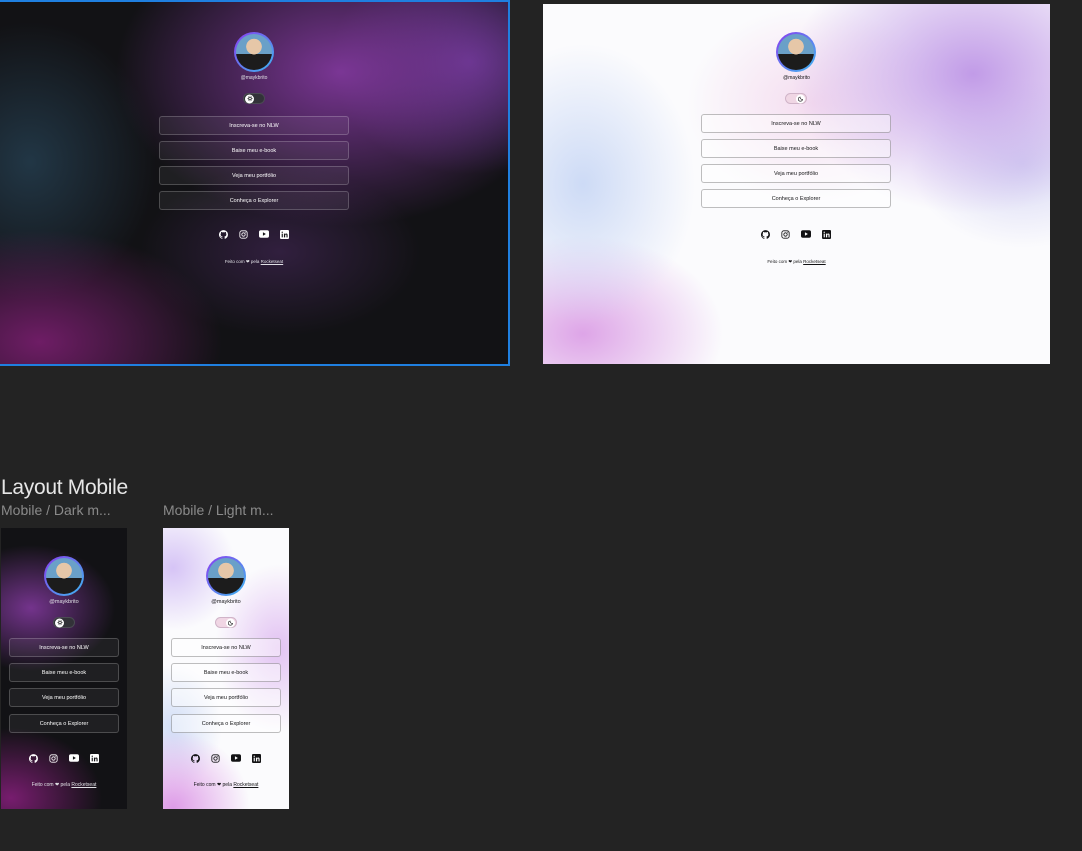 The width and height of the screenshot is (1082, 851). I want to click on section-title: Layout Mobile, so click(64, 487).